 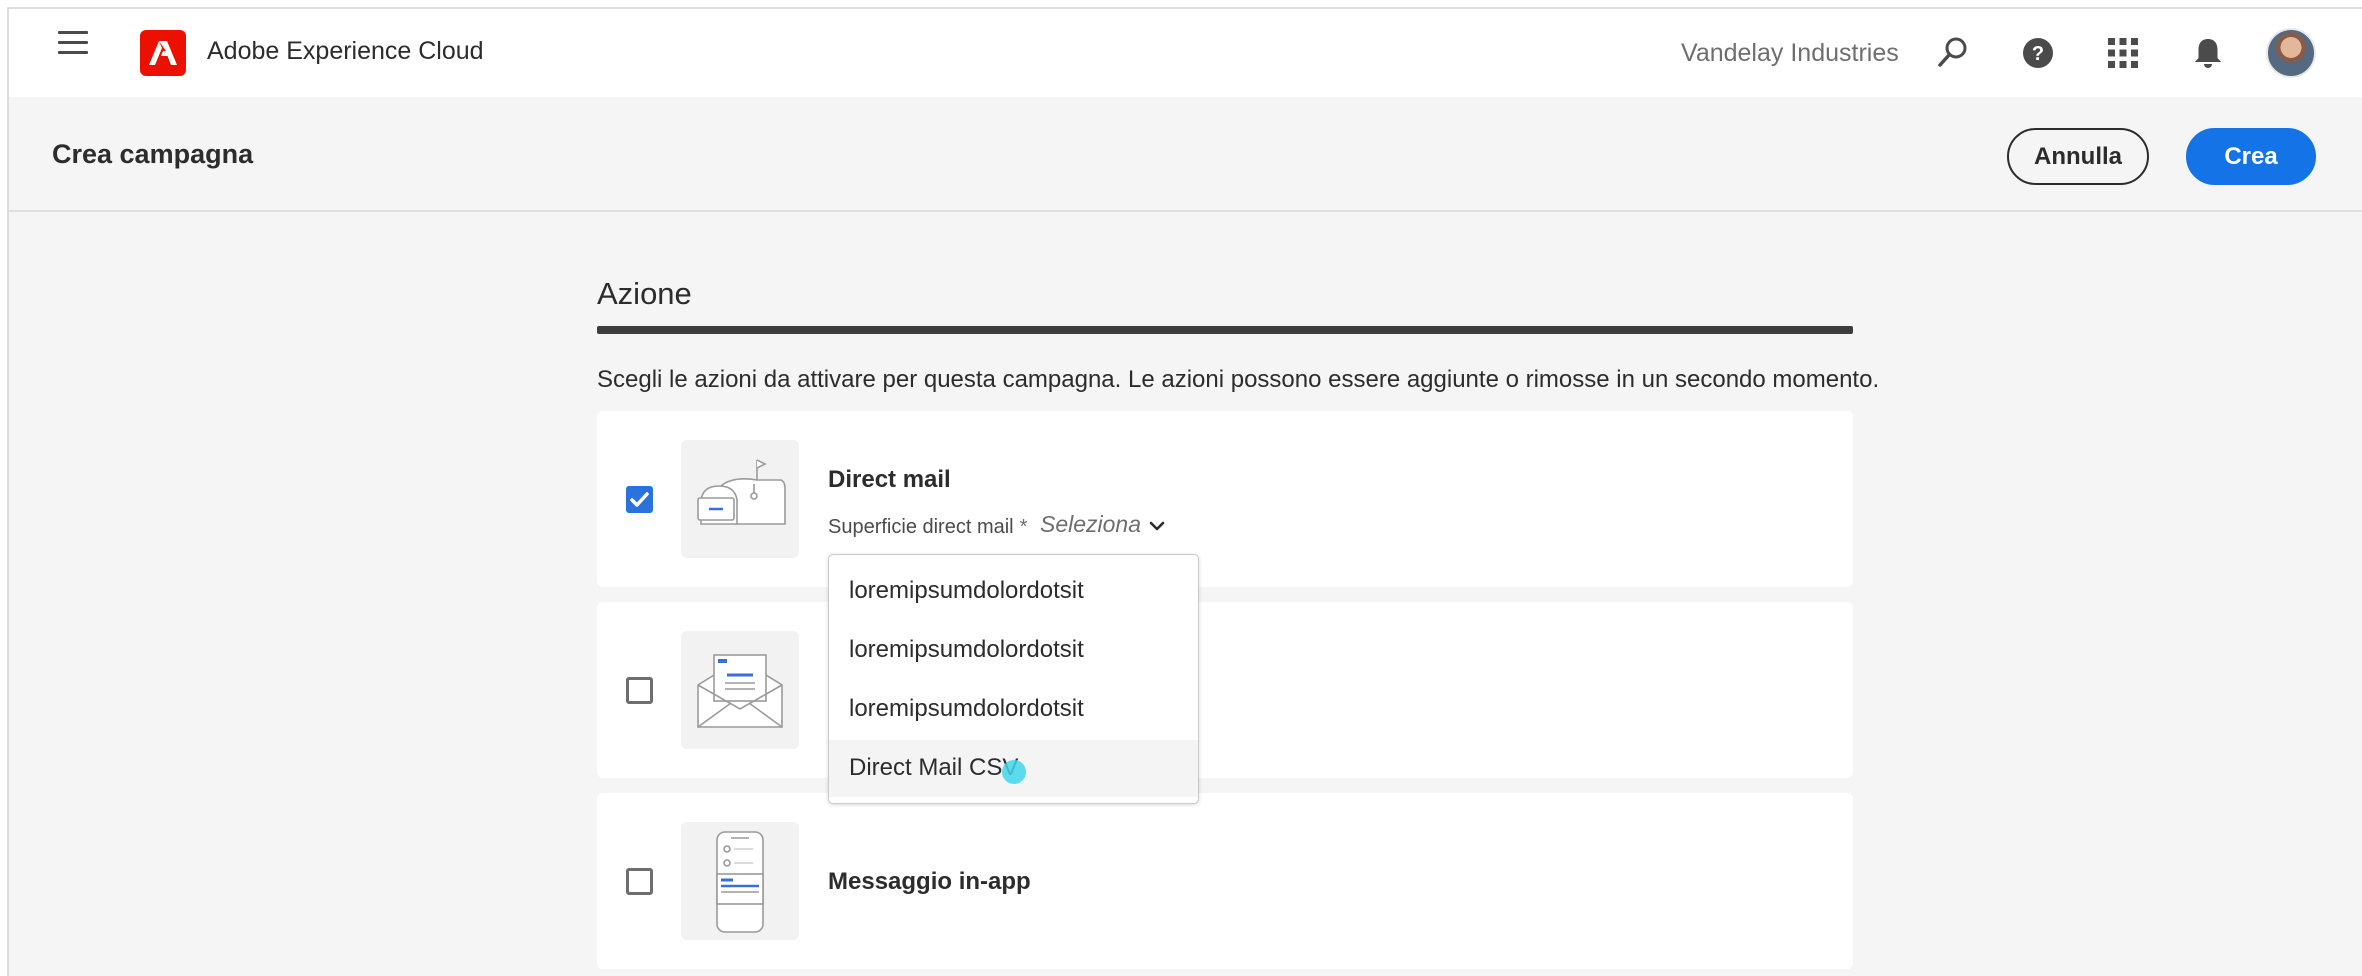 I want to click on mouse-cursor-indicator, so click(x=1014, y=772).